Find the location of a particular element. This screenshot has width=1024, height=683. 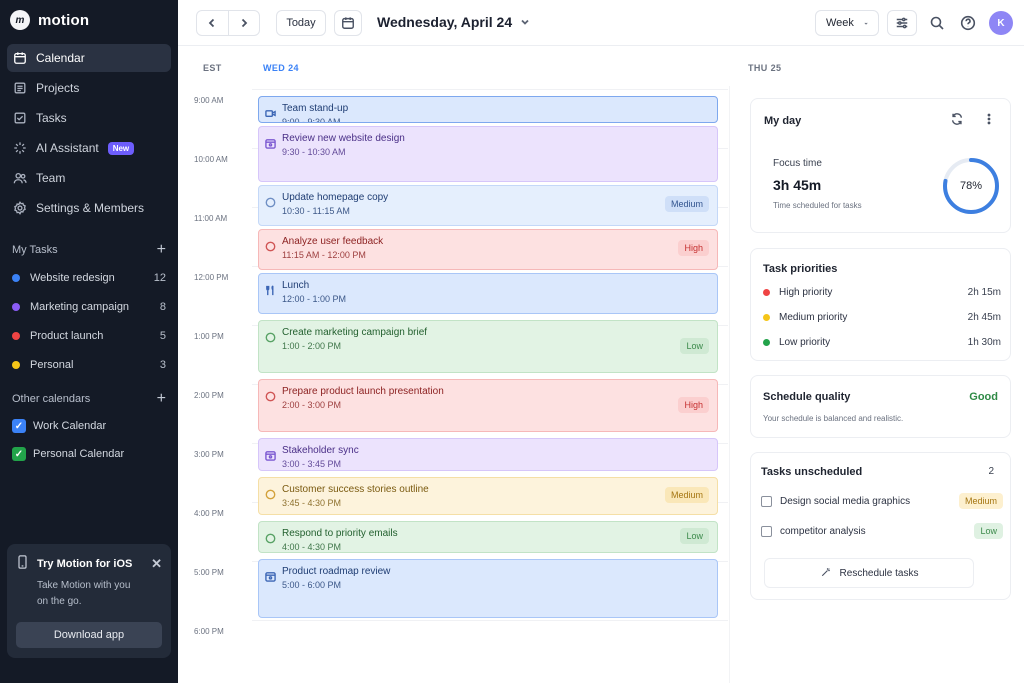

time-label: 5:00 PM is located at coordinates (209, 572).